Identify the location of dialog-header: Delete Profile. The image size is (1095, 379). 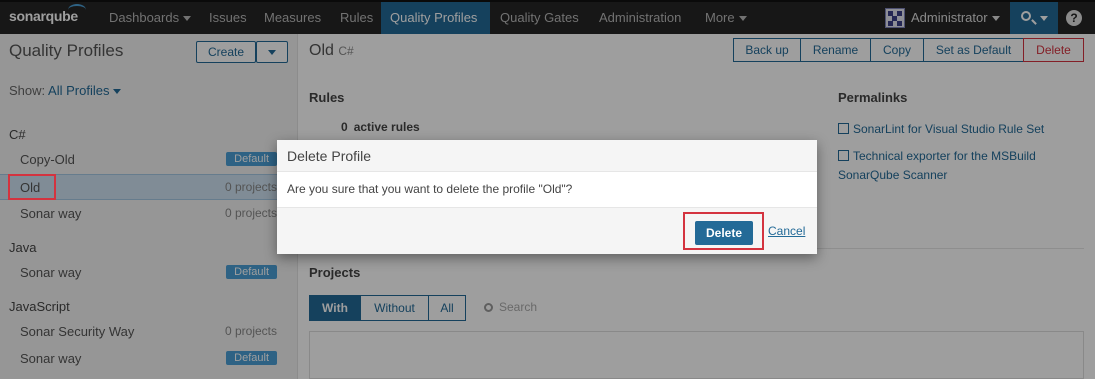
(547, 156).